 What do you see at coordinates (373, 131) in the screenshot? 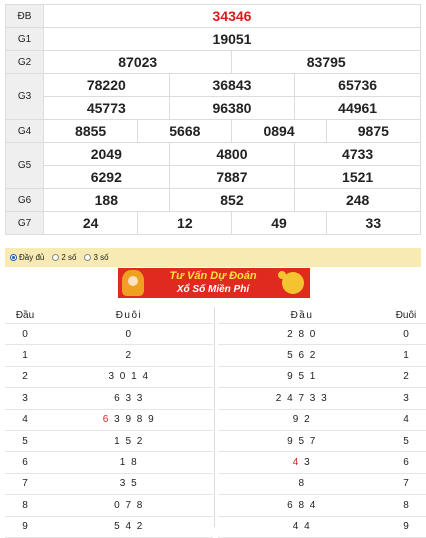
I see `g4-number: 9875` at bounding box center [373, 131].